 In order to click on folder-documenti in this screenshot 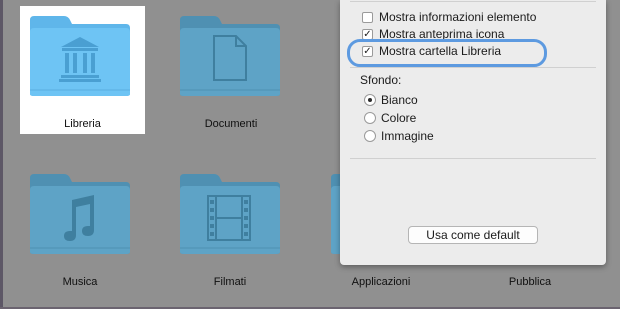, I will do `click(230, 56)`.